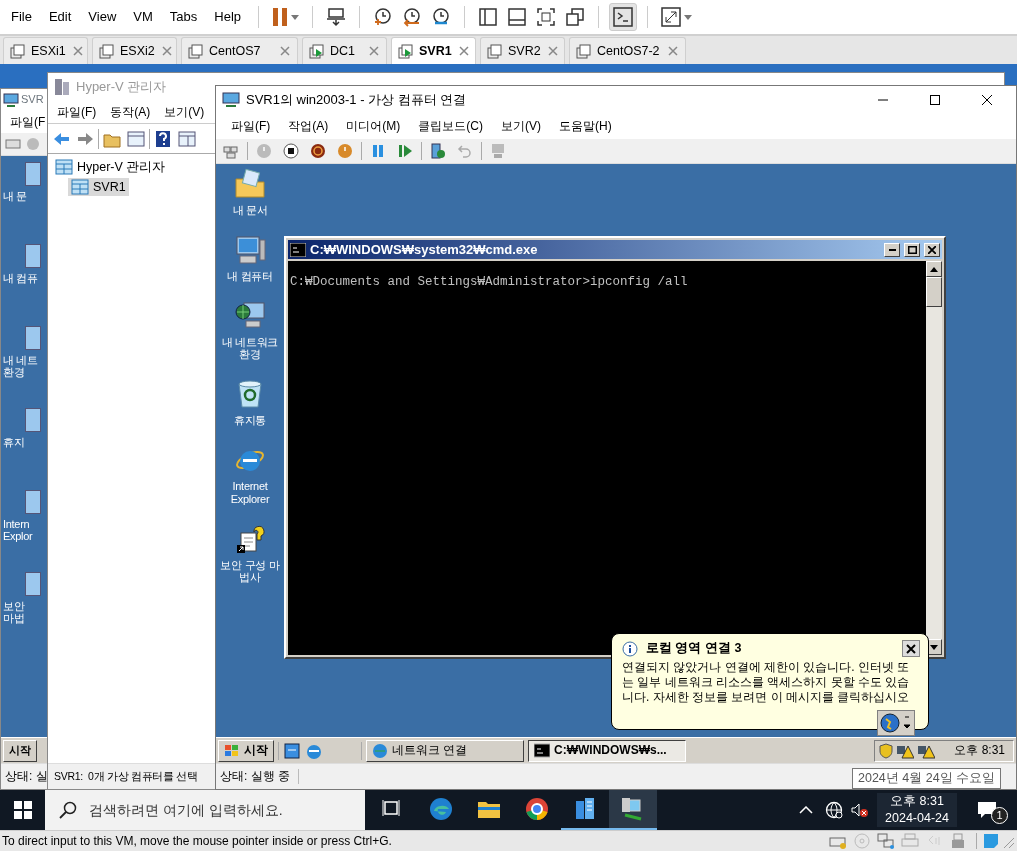 This screenshot has height=851, width=1017. Describe the element at coordinates (308, 126) in the screenshot. I see `menu-item: 작업(A)` at that location.